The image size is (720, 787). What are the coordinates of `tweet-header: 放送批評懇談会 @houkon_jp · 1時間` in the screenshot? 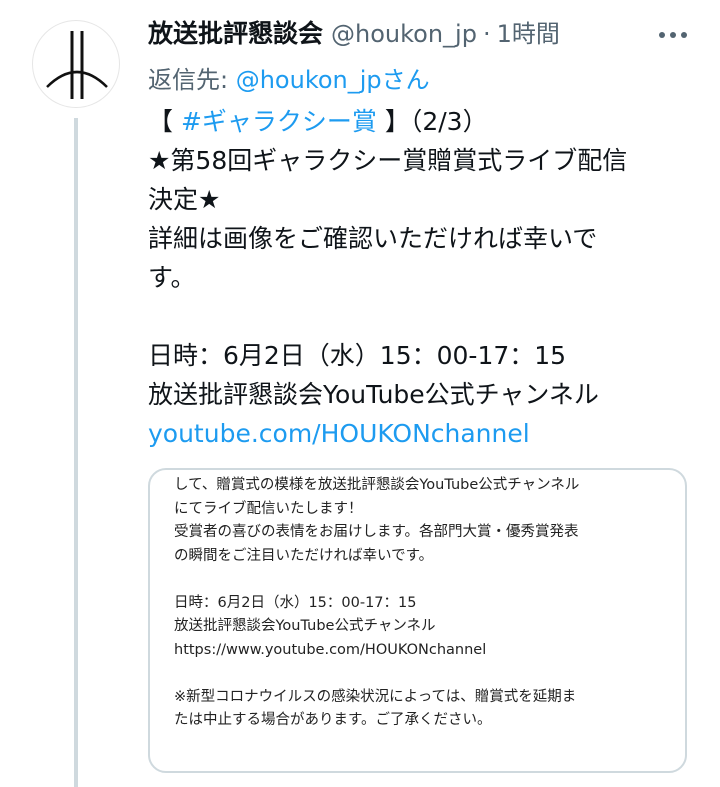 It's located at (420, 35).